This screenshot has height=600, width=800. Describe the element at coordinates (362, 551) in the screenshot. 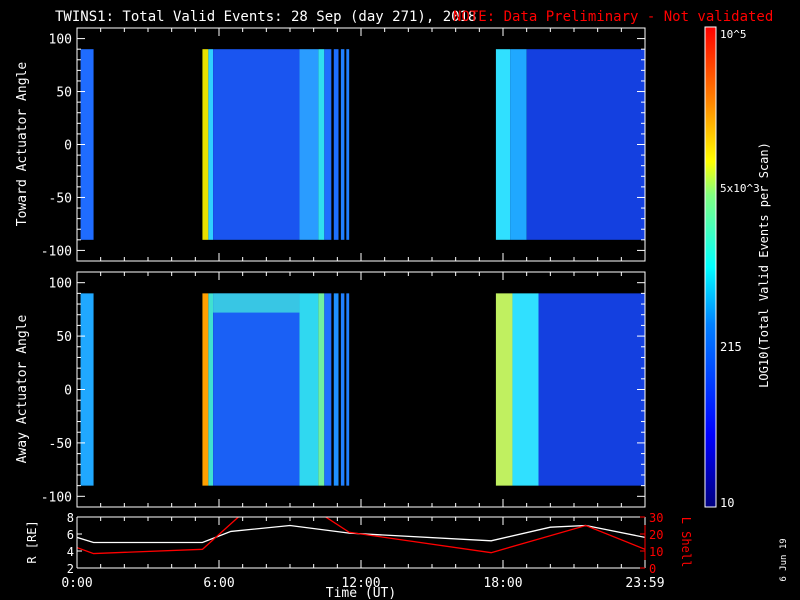

I see `orbit-panel: 0:00 6:00 12:00 18:00 23:5924680102030` at that location.